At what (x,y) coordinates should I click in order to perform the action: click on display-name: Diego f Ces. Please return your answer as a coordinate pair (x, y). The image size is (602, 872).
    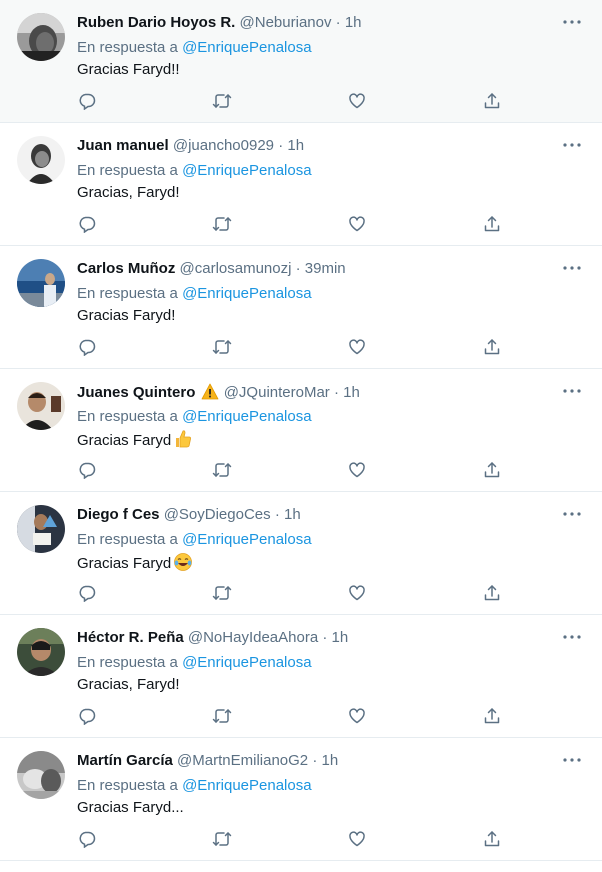
    Looking at the image, I should click on (118, 514).